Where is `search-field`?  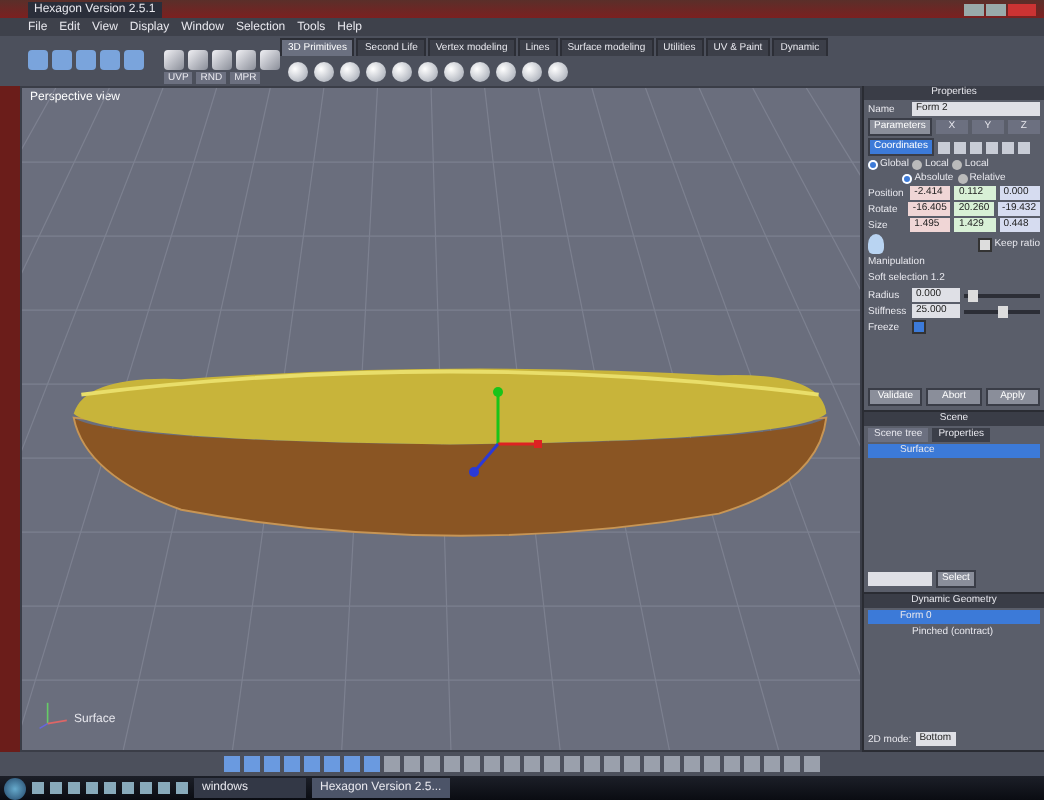
search-field is located at coordinates (900, 579).